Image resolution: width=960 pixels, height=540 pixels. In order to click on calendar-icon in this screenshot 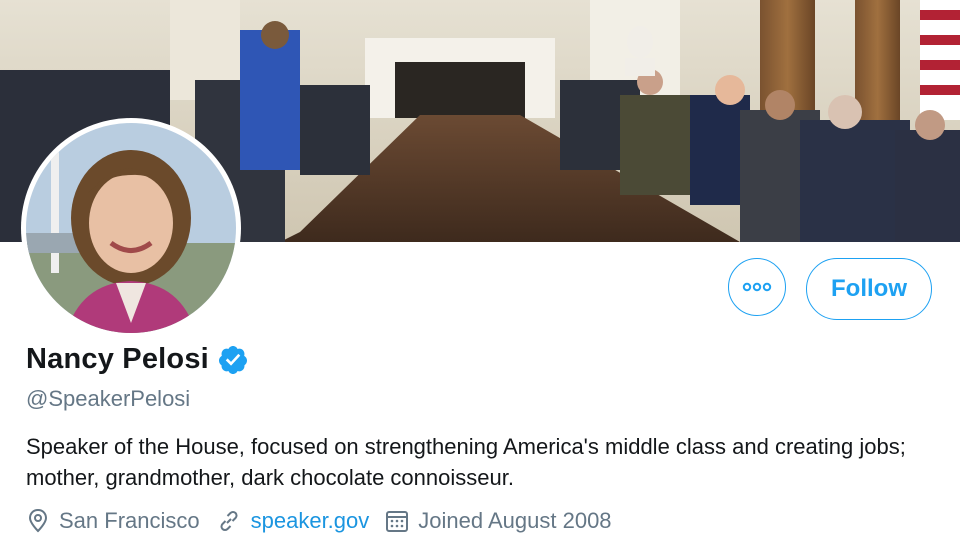, I will do `click(397, 521)`.